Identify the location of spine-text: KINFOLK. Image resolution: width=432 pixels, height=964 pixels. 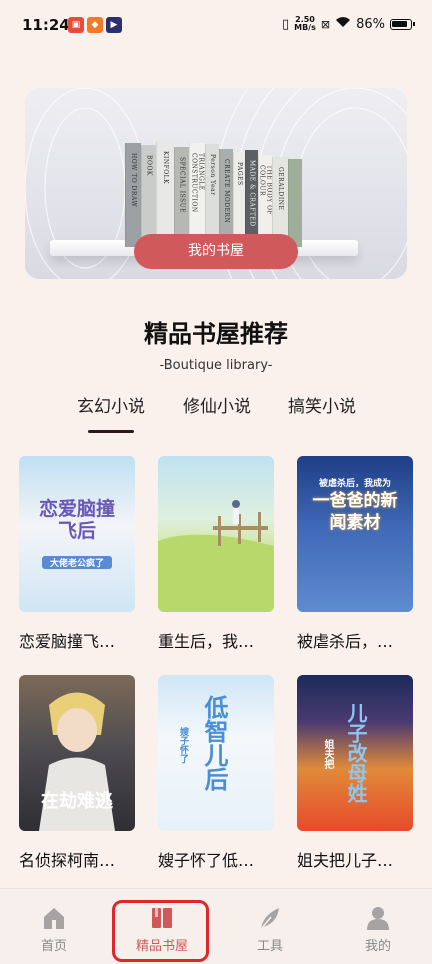
(165, 168).